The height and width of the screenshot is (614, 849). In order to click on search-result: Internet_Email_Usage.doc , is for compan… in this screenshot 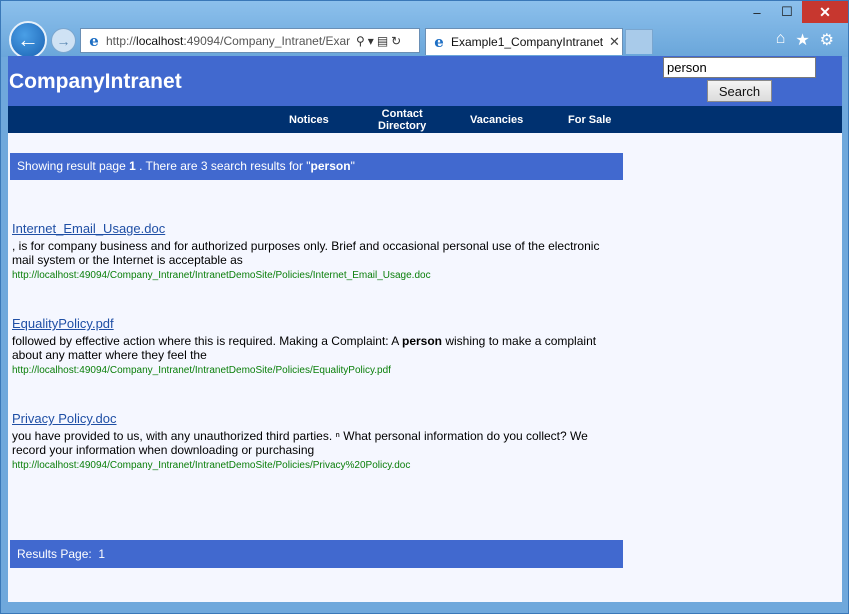, I will do `click(312, 251)`.